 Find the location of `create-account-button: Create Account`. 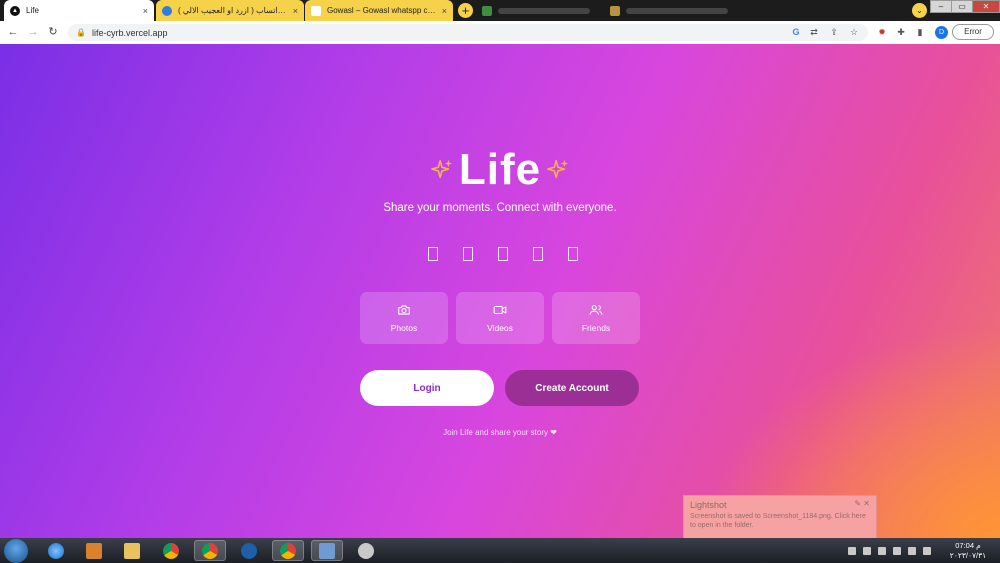

create-account-button: Create Account is located at coordinates (572, 388).